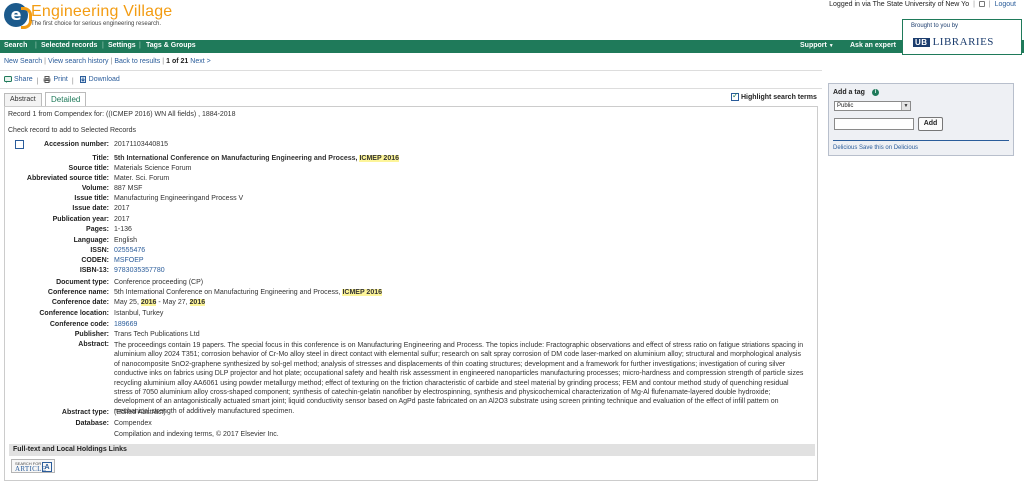 Image resolution: width=1024 pixels, height=485 pixels. What do you see at coordinates (849, 92) in the screenshot?
I see `add-tag-title: Add a tag` at bounding box center [849, 92].